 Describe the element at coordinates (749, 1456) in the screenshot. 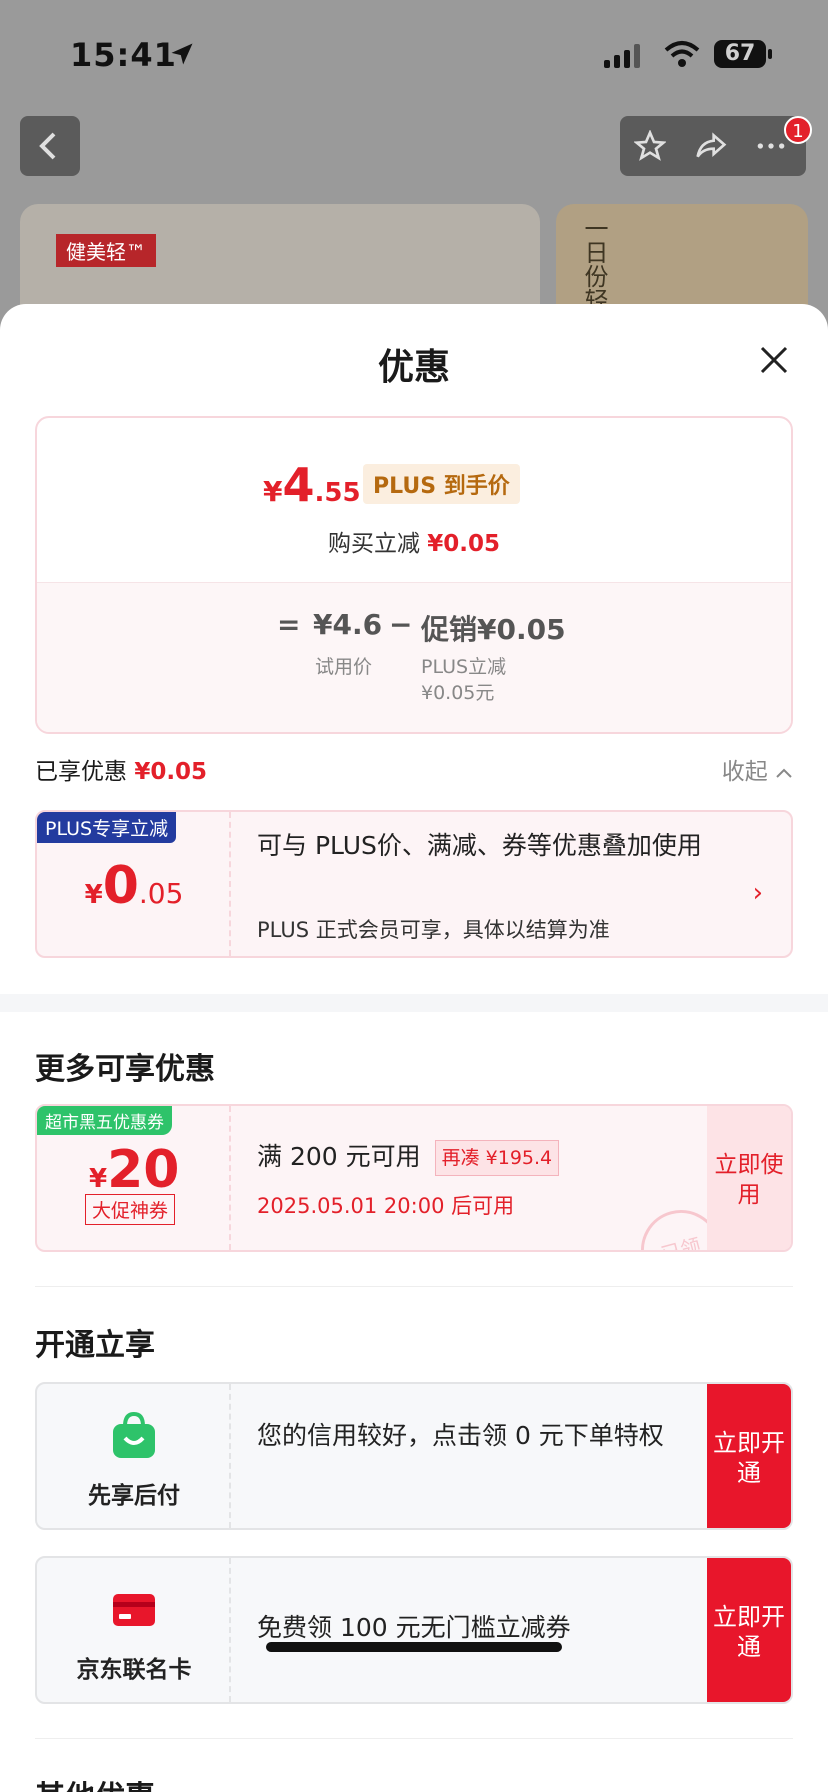

I see `open-pay-later-button: 立即开通` at that location.